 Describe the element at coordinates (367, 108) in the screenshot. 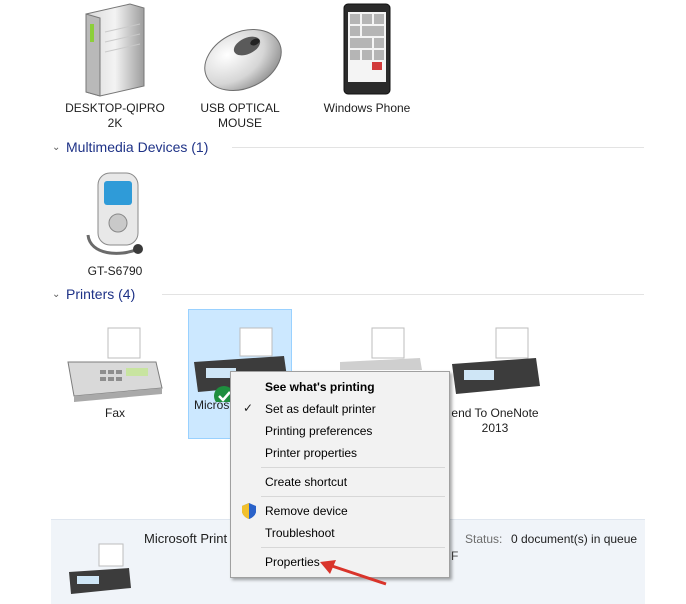

I see `device-label: Windows Phone` at that location.